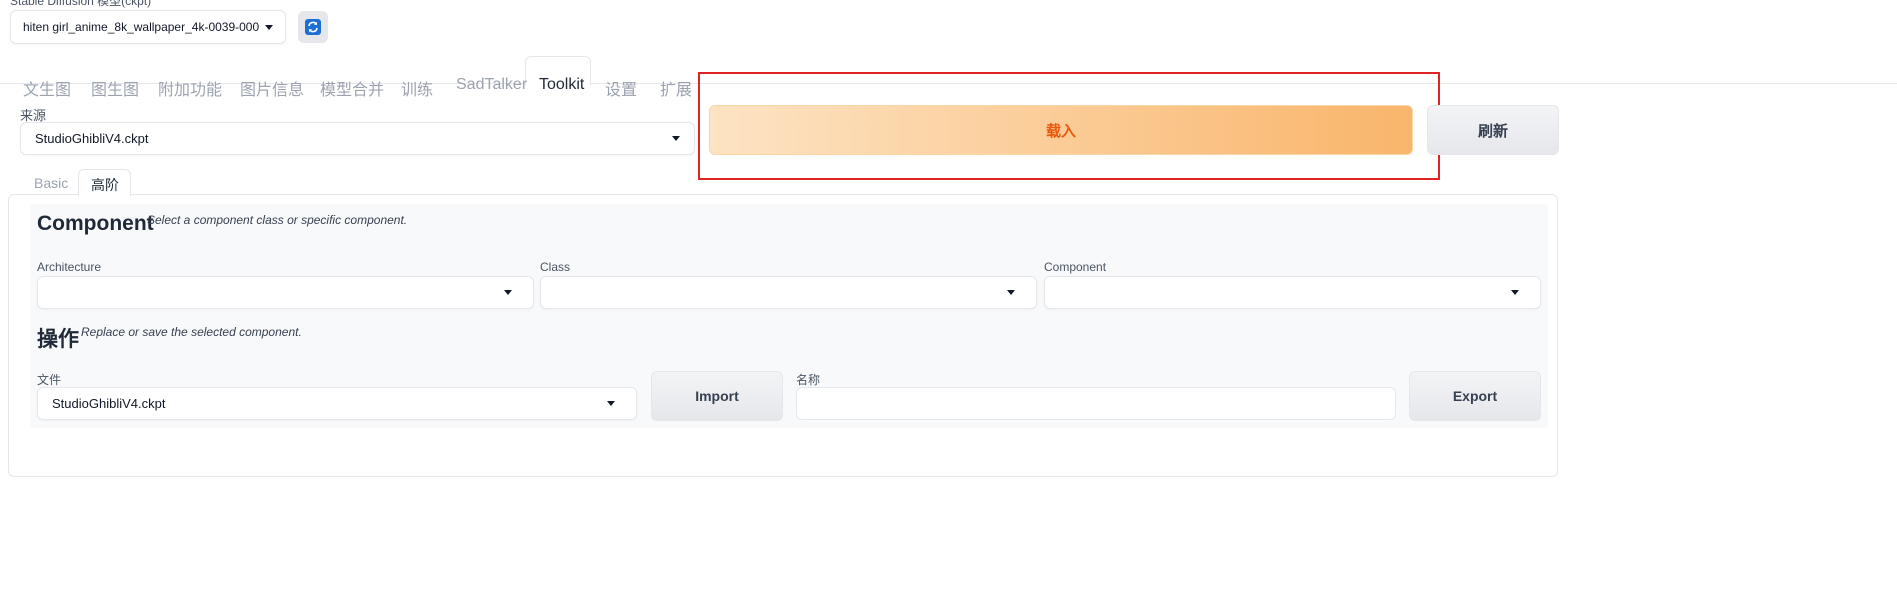 The height and width of the screenshot is (598, 1897). What do you see at coordinates (47, 88) in the screenshot?
I see `tab-txt2img: 文生图` at bounding box center [47, 88].